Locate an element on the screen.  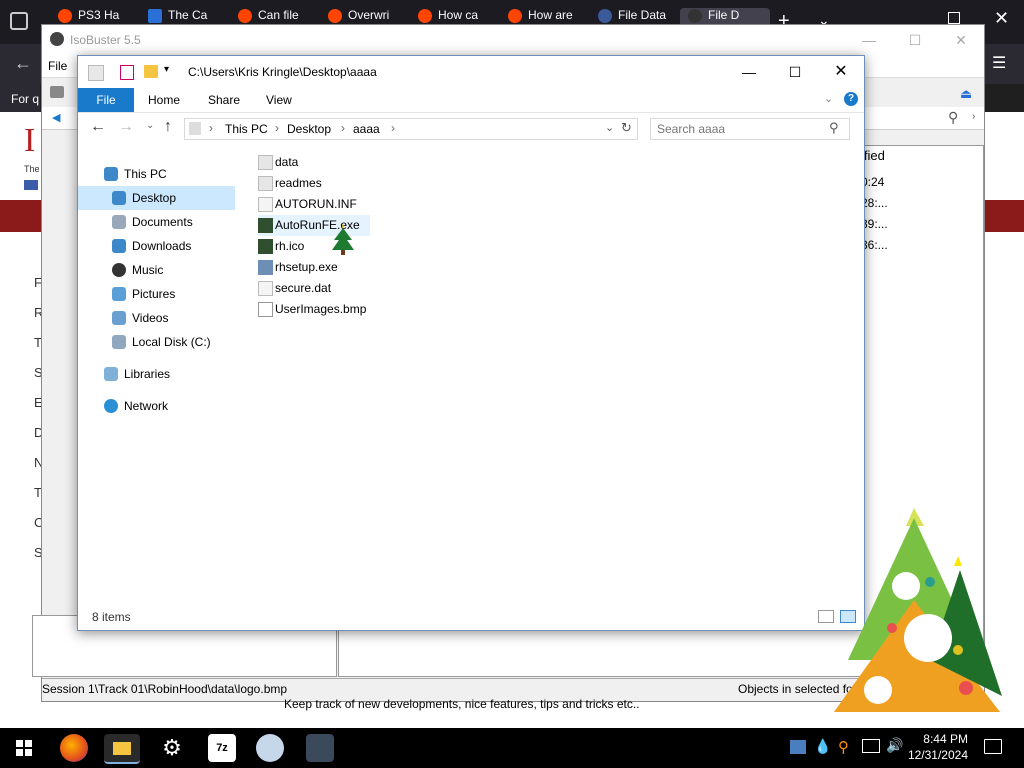
tray-drop-icon: 💧 is located at coordinates (822, 746).